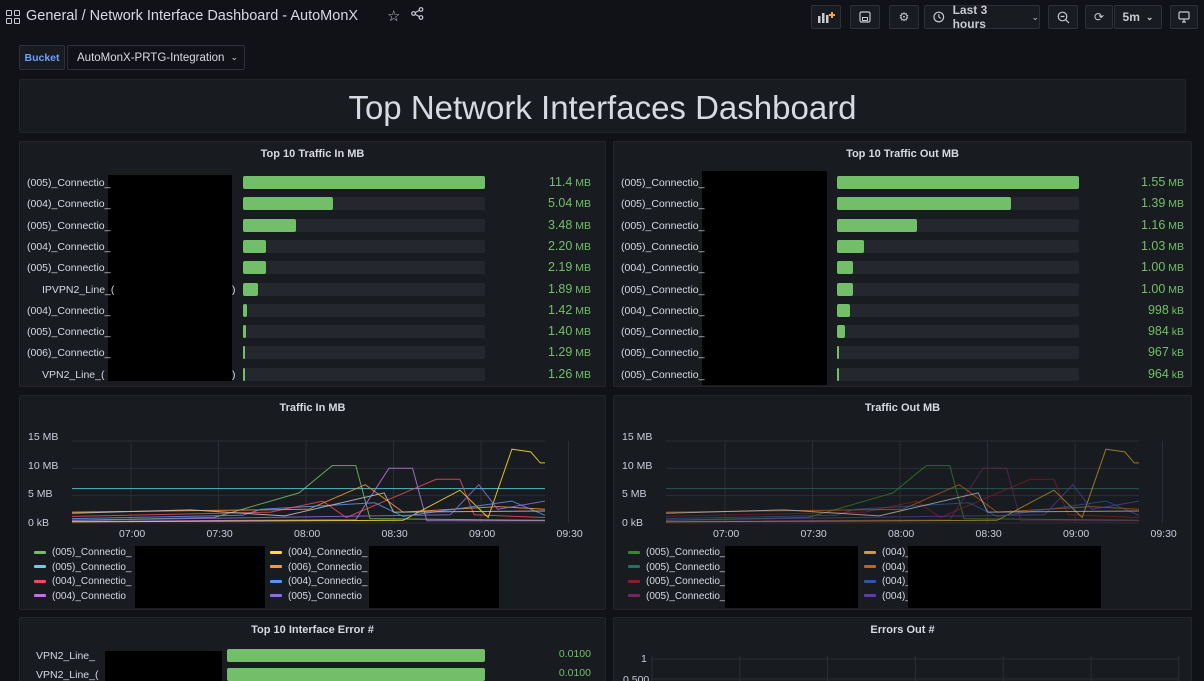  Describe the element at coordinates (319, 567) in the screenshot. I see `legend-item: (006)_Connectio_` at that location.